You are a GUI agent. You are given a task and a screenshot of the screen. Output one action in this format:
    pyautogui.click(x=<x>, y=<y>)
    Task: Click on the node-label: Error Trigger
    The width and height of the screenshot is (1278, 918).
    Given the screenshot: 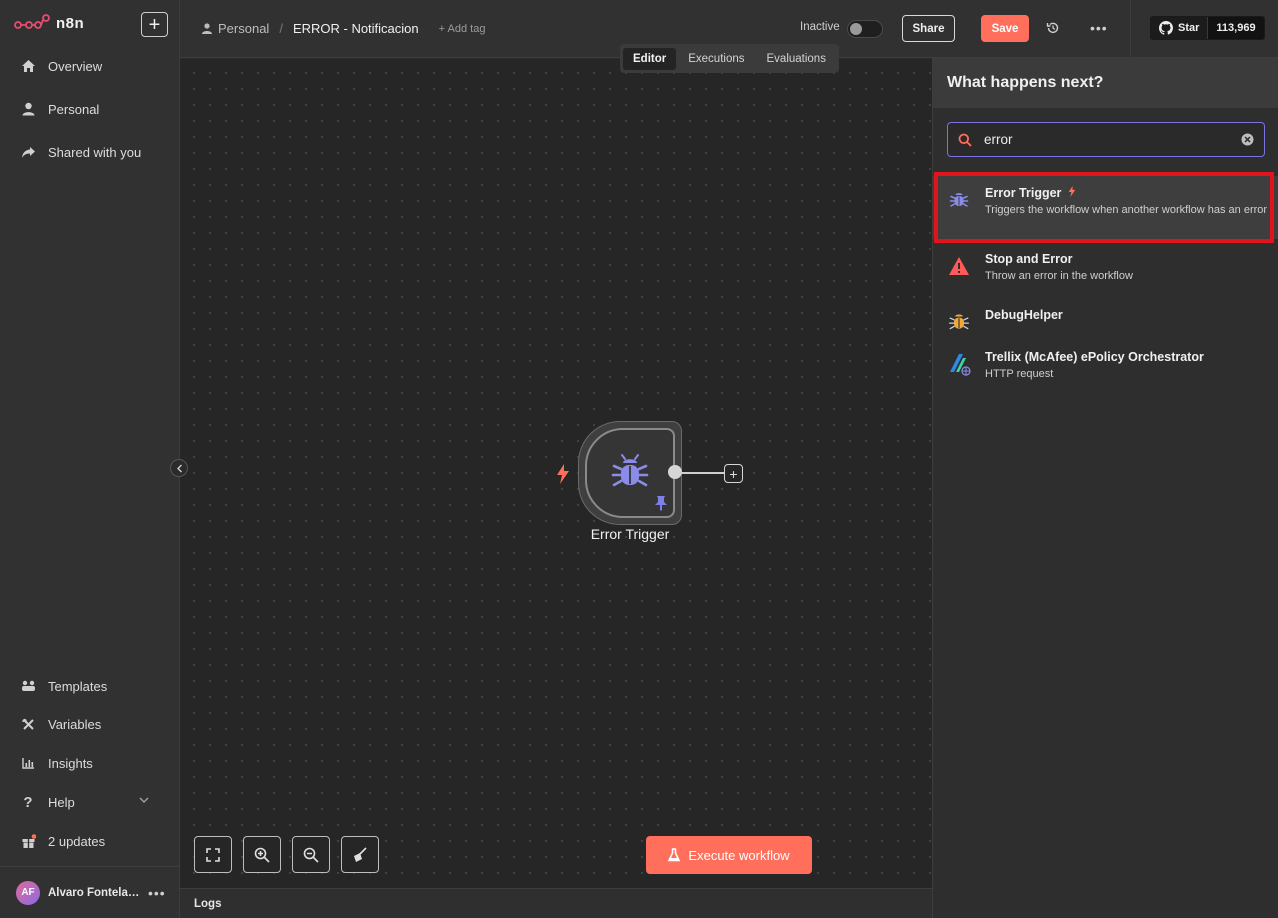 What is the action you would take?
    pyautogui.click(x=630, y=534)
    